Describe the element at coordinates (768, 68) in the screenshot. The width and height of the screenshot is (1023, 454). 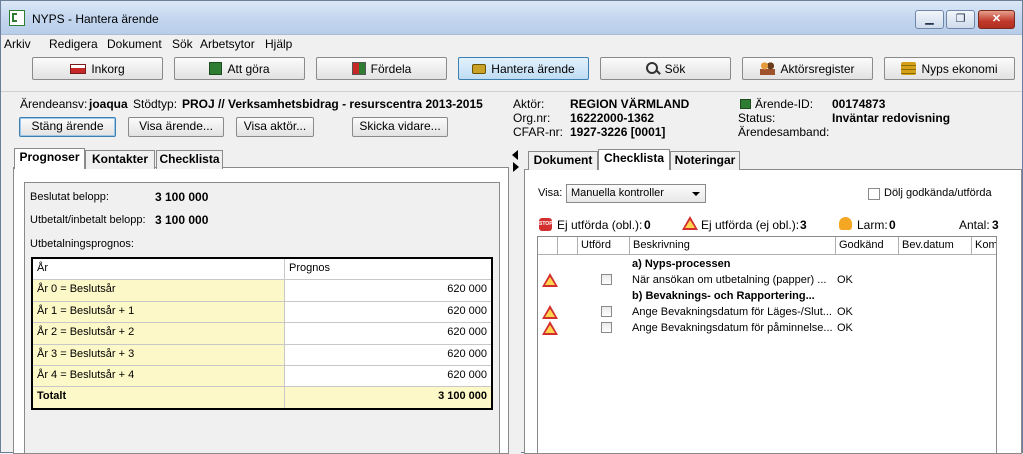
I see `people-icon` at that location.